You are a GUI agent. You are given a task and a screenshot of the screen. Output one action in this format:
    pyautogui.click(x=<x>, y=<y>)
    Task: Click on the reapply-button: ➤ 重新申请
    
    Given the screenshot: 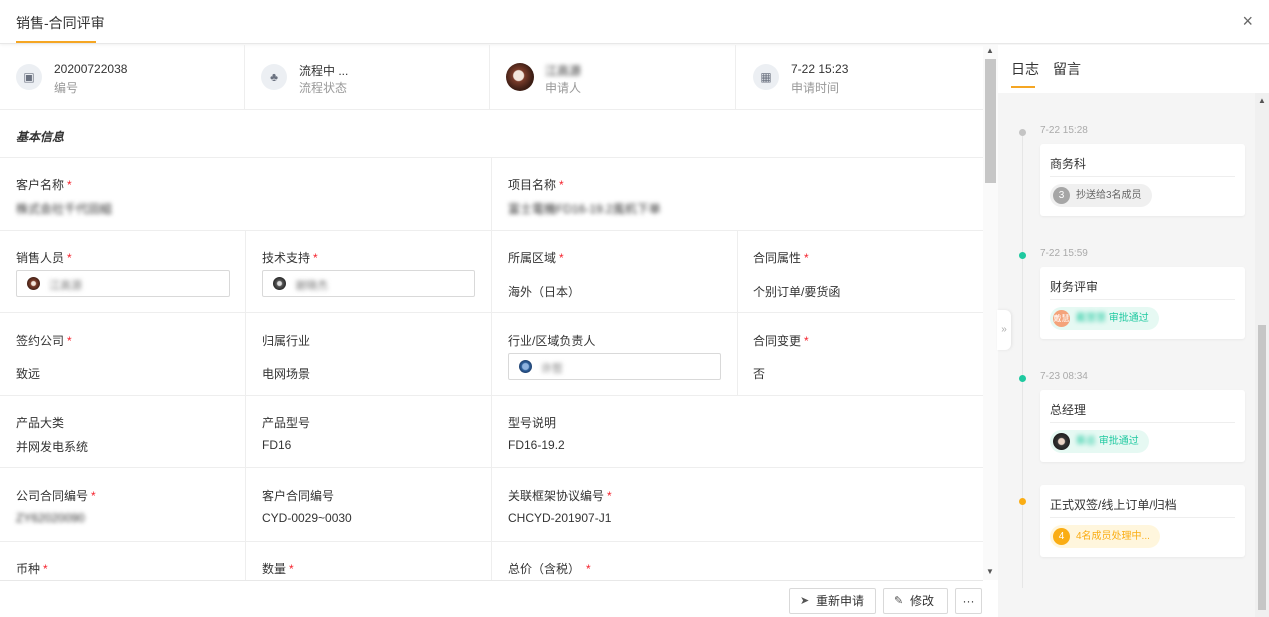 What is the action you would take?
    pyautogui.click(x=832, y=601)
    